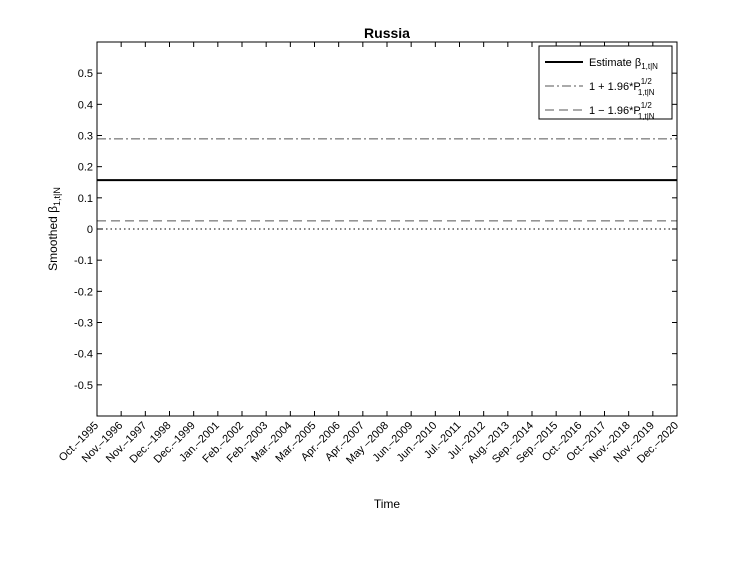 This screenshot has width=747, height=561. Describe the element at coordinates (85, 199) in the screenshot. I see `y-tick-label: 0.1` at that location.